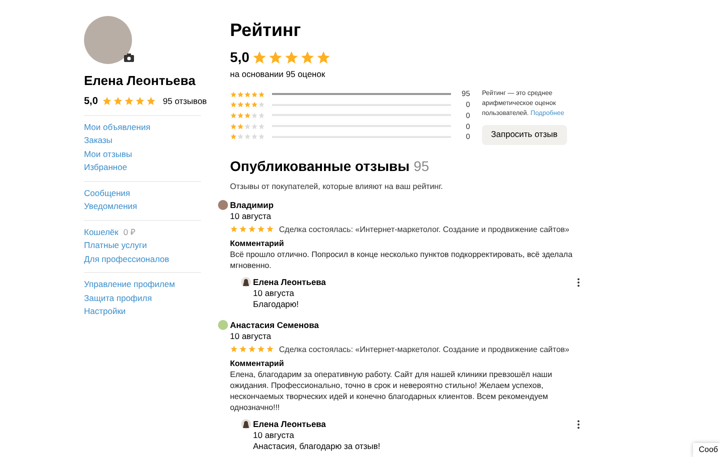 This screenshot has width=720, height=457. I want to click on sidebar-link: Мои объявления, so click(117, 127).